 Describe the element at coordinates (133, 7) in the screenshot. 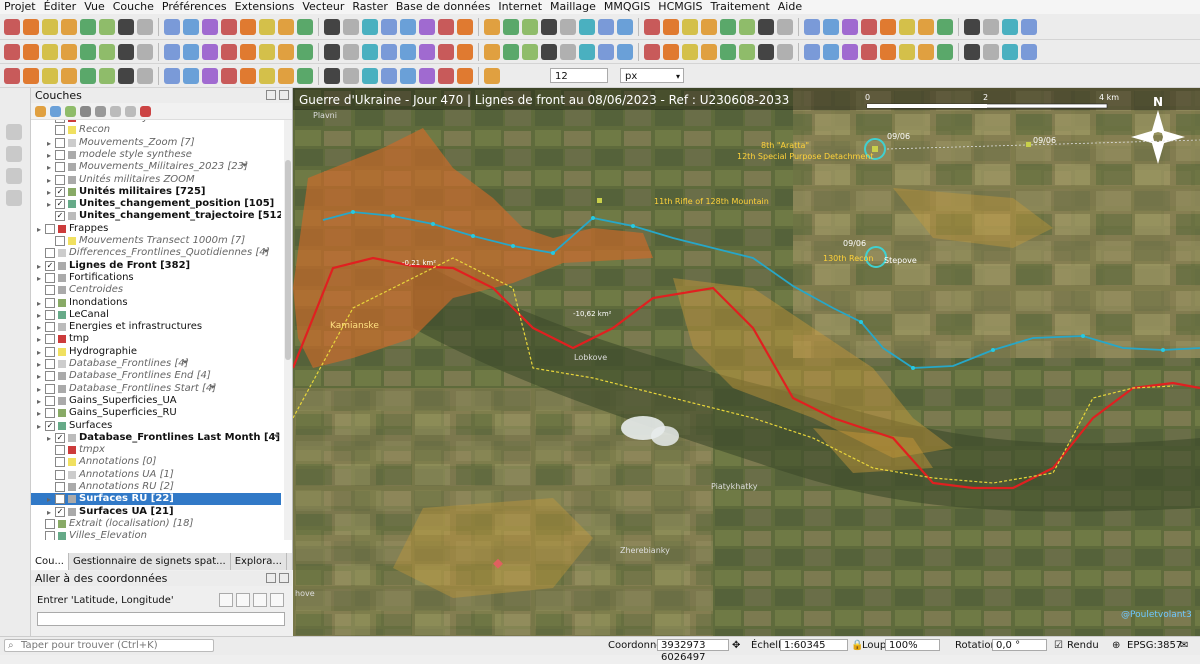

I see `menu-item: Couche` at that location.